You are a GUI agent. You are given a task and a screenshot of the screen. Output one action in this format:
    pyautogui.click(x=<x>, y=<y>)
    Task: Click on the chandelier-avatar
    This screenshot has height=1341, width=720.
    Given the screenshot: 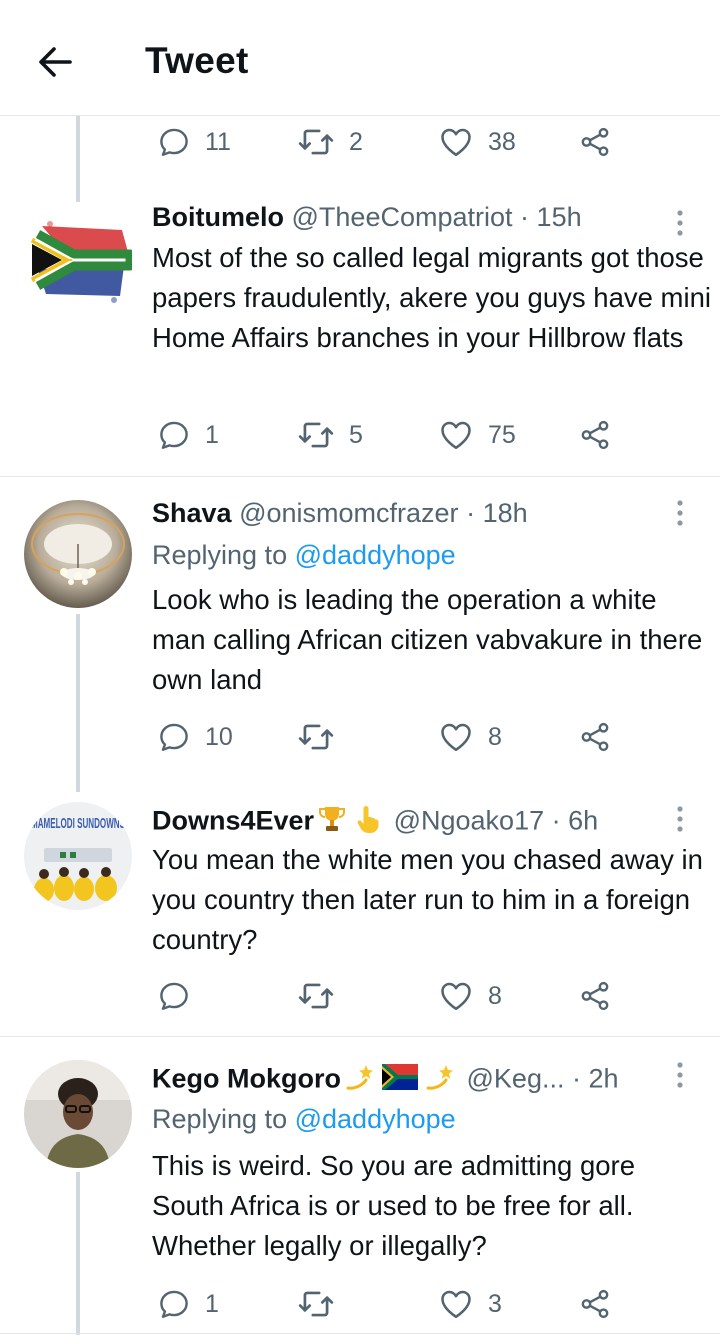 What is the action you would take?
    pyautogui.click(x=78, y=554)
    